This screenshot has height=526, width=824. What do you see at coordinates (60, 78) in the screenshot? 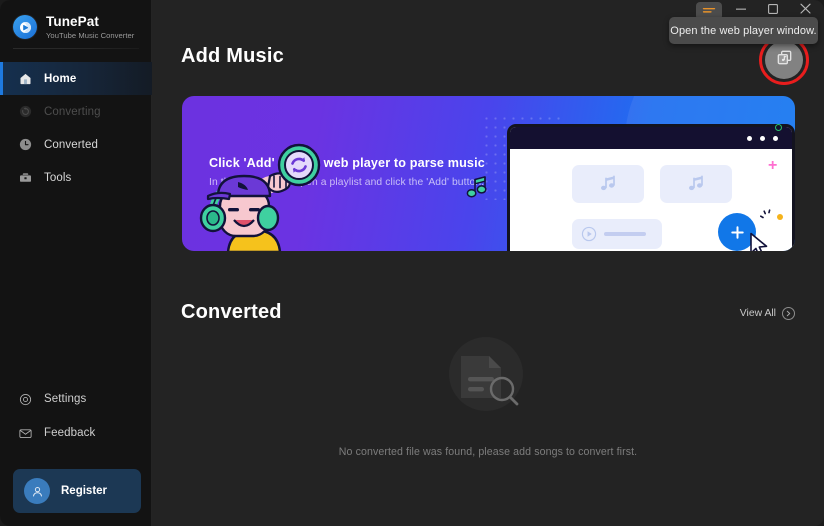
I see `sidebar-item-home-label: Home` at bounding box center [60, 78].